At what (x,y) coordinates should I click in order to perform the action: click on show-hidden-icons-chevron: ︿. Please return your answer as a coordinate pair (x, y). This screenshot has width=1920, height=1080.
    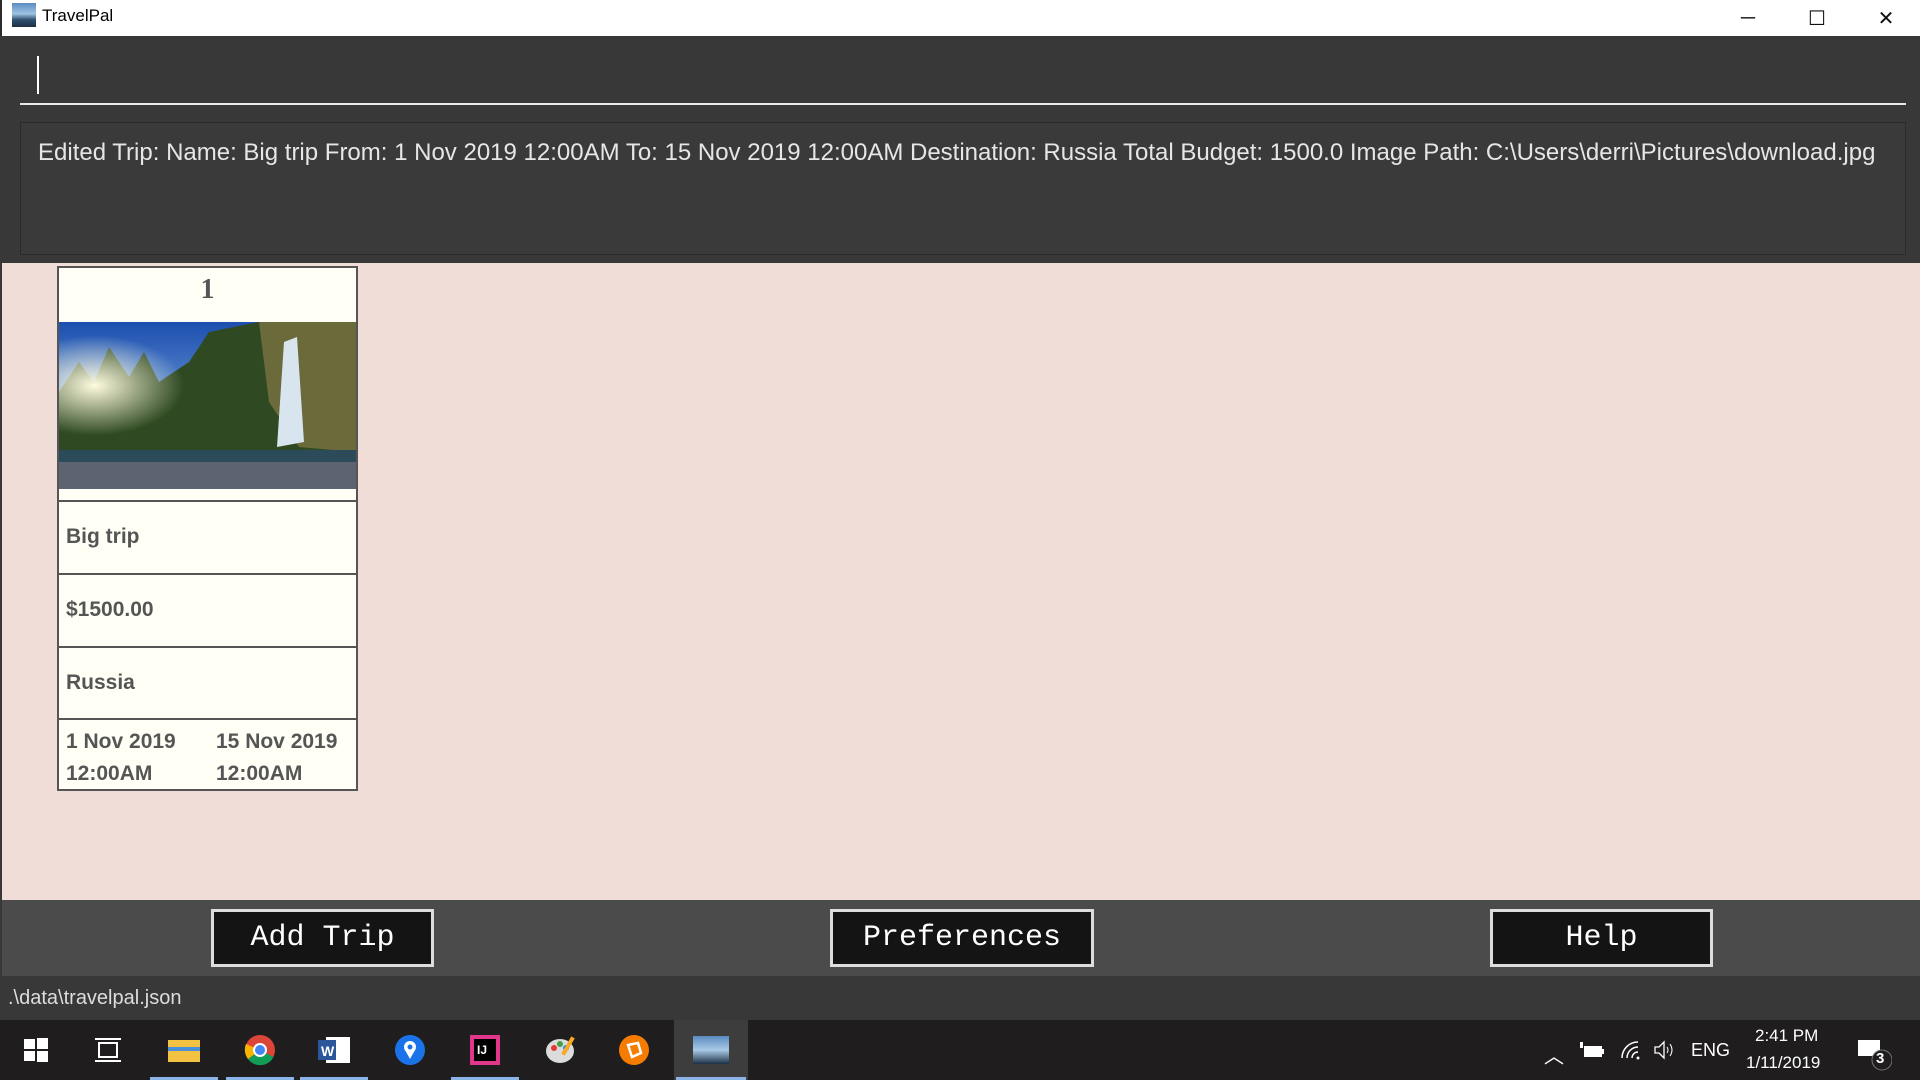
    Looking at the image, I should click on (1554, 1054).